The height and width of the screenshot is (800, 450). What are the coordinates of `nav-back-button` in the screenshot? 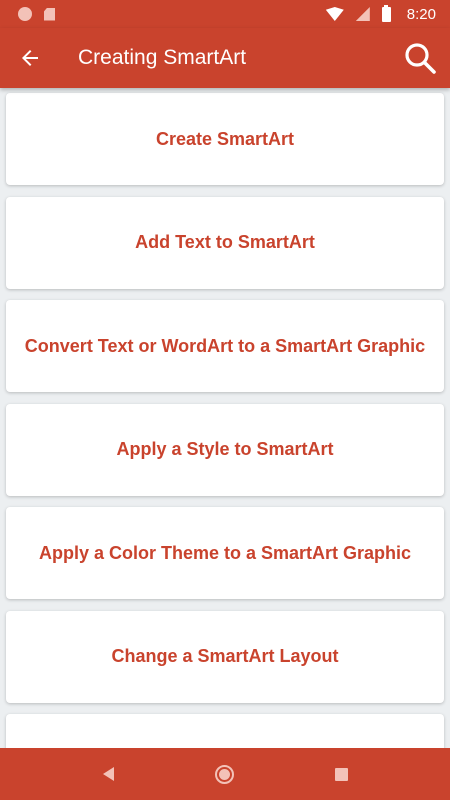 It's located at (108, 774).